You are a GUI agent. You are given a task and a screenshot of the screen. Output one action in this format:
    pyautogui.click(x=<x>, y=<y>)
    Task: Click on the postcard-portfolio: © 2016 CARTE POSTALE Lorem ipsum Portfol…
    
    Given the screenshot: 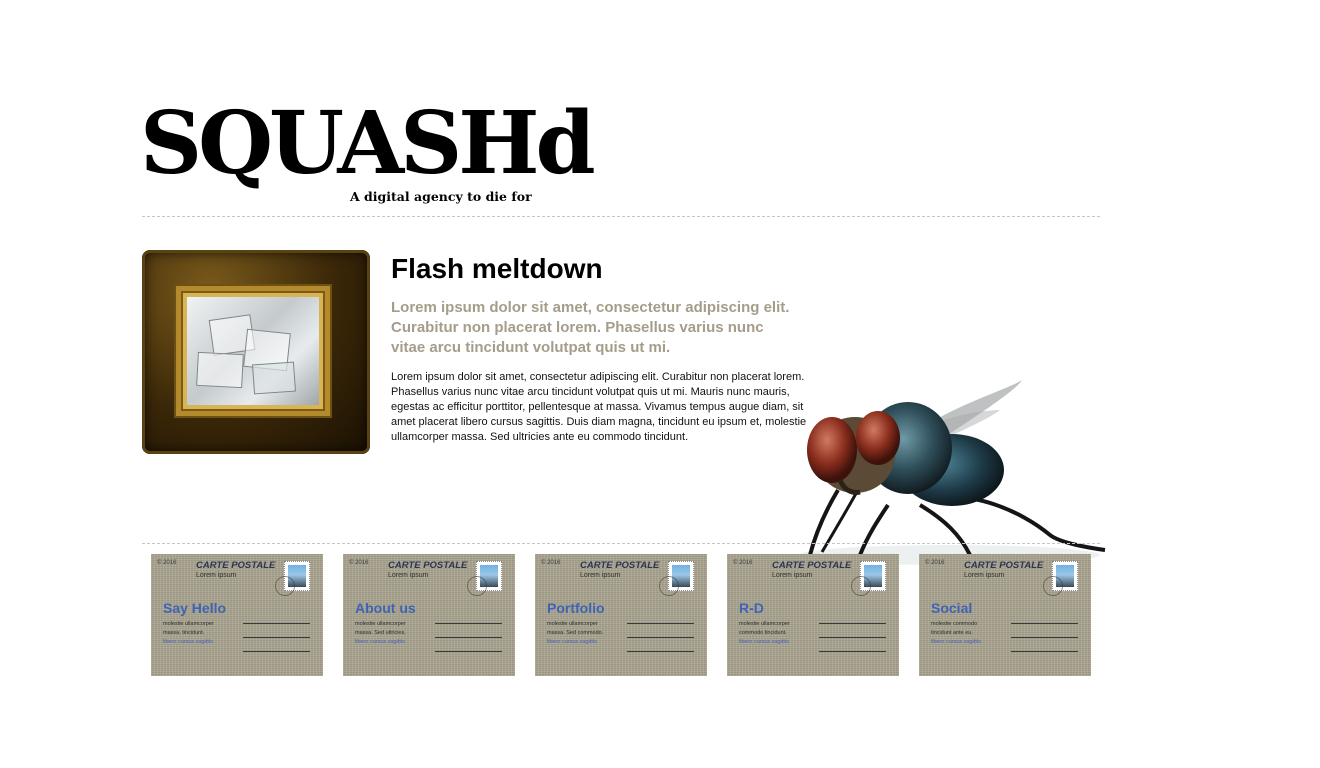 What is the action you would take?
    pyautogui.click(x=621, y=615)
    